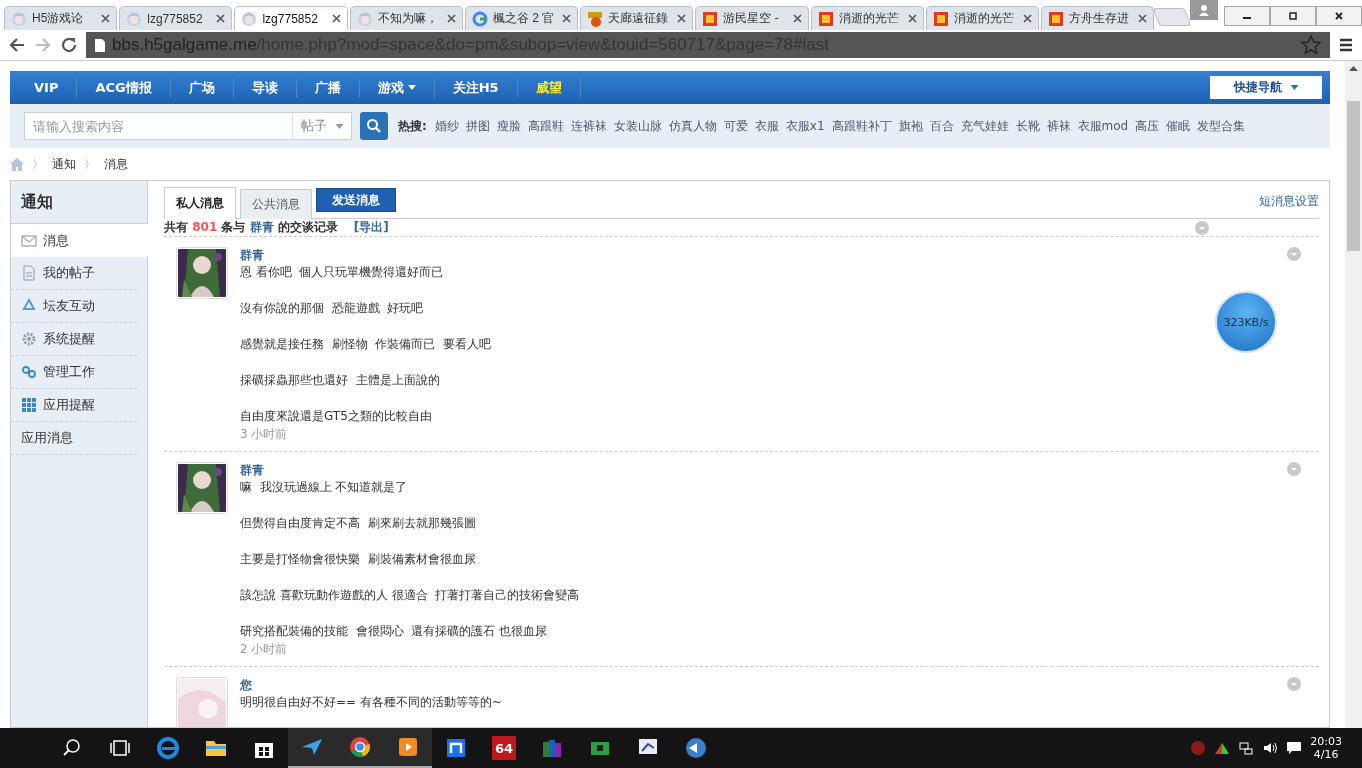  Describe the element at coordinates (1178, 126) in the screenshot. I see `hot-search-link: 催眠` at that location.